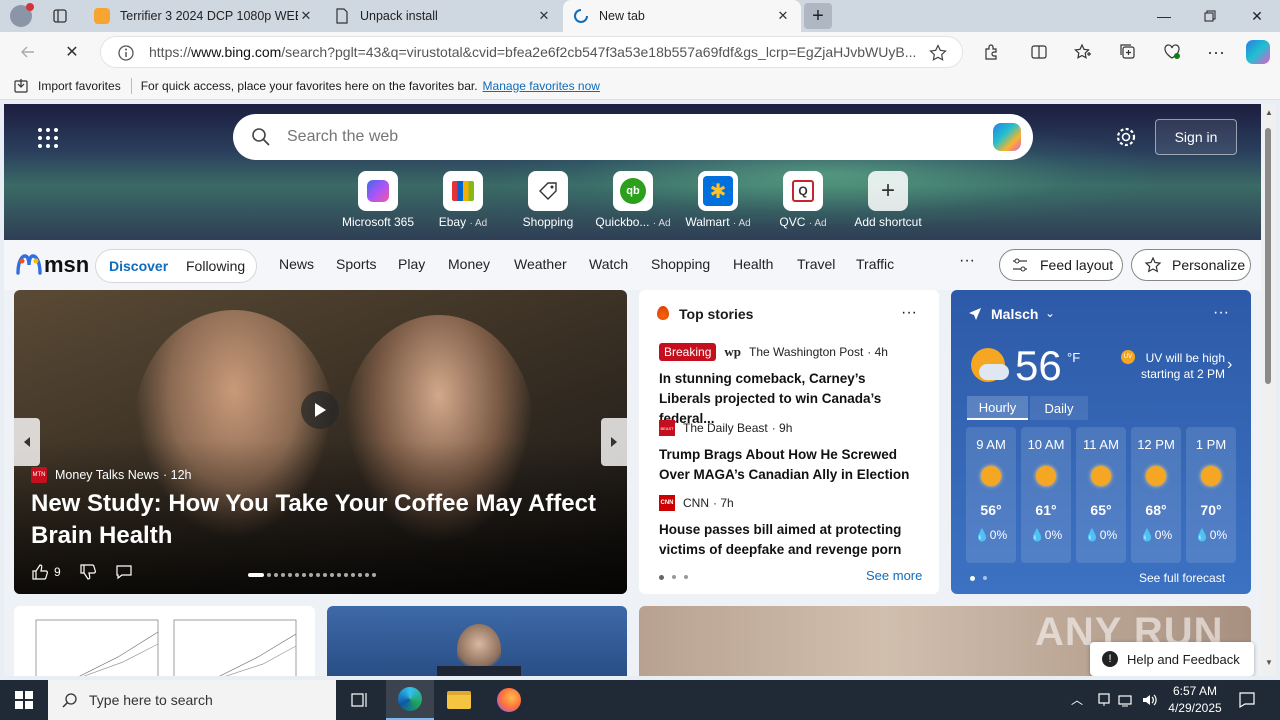 The width and height of the screenshot is (1280, 720). I want to click on tab-actions-icon, so click(60, 16).